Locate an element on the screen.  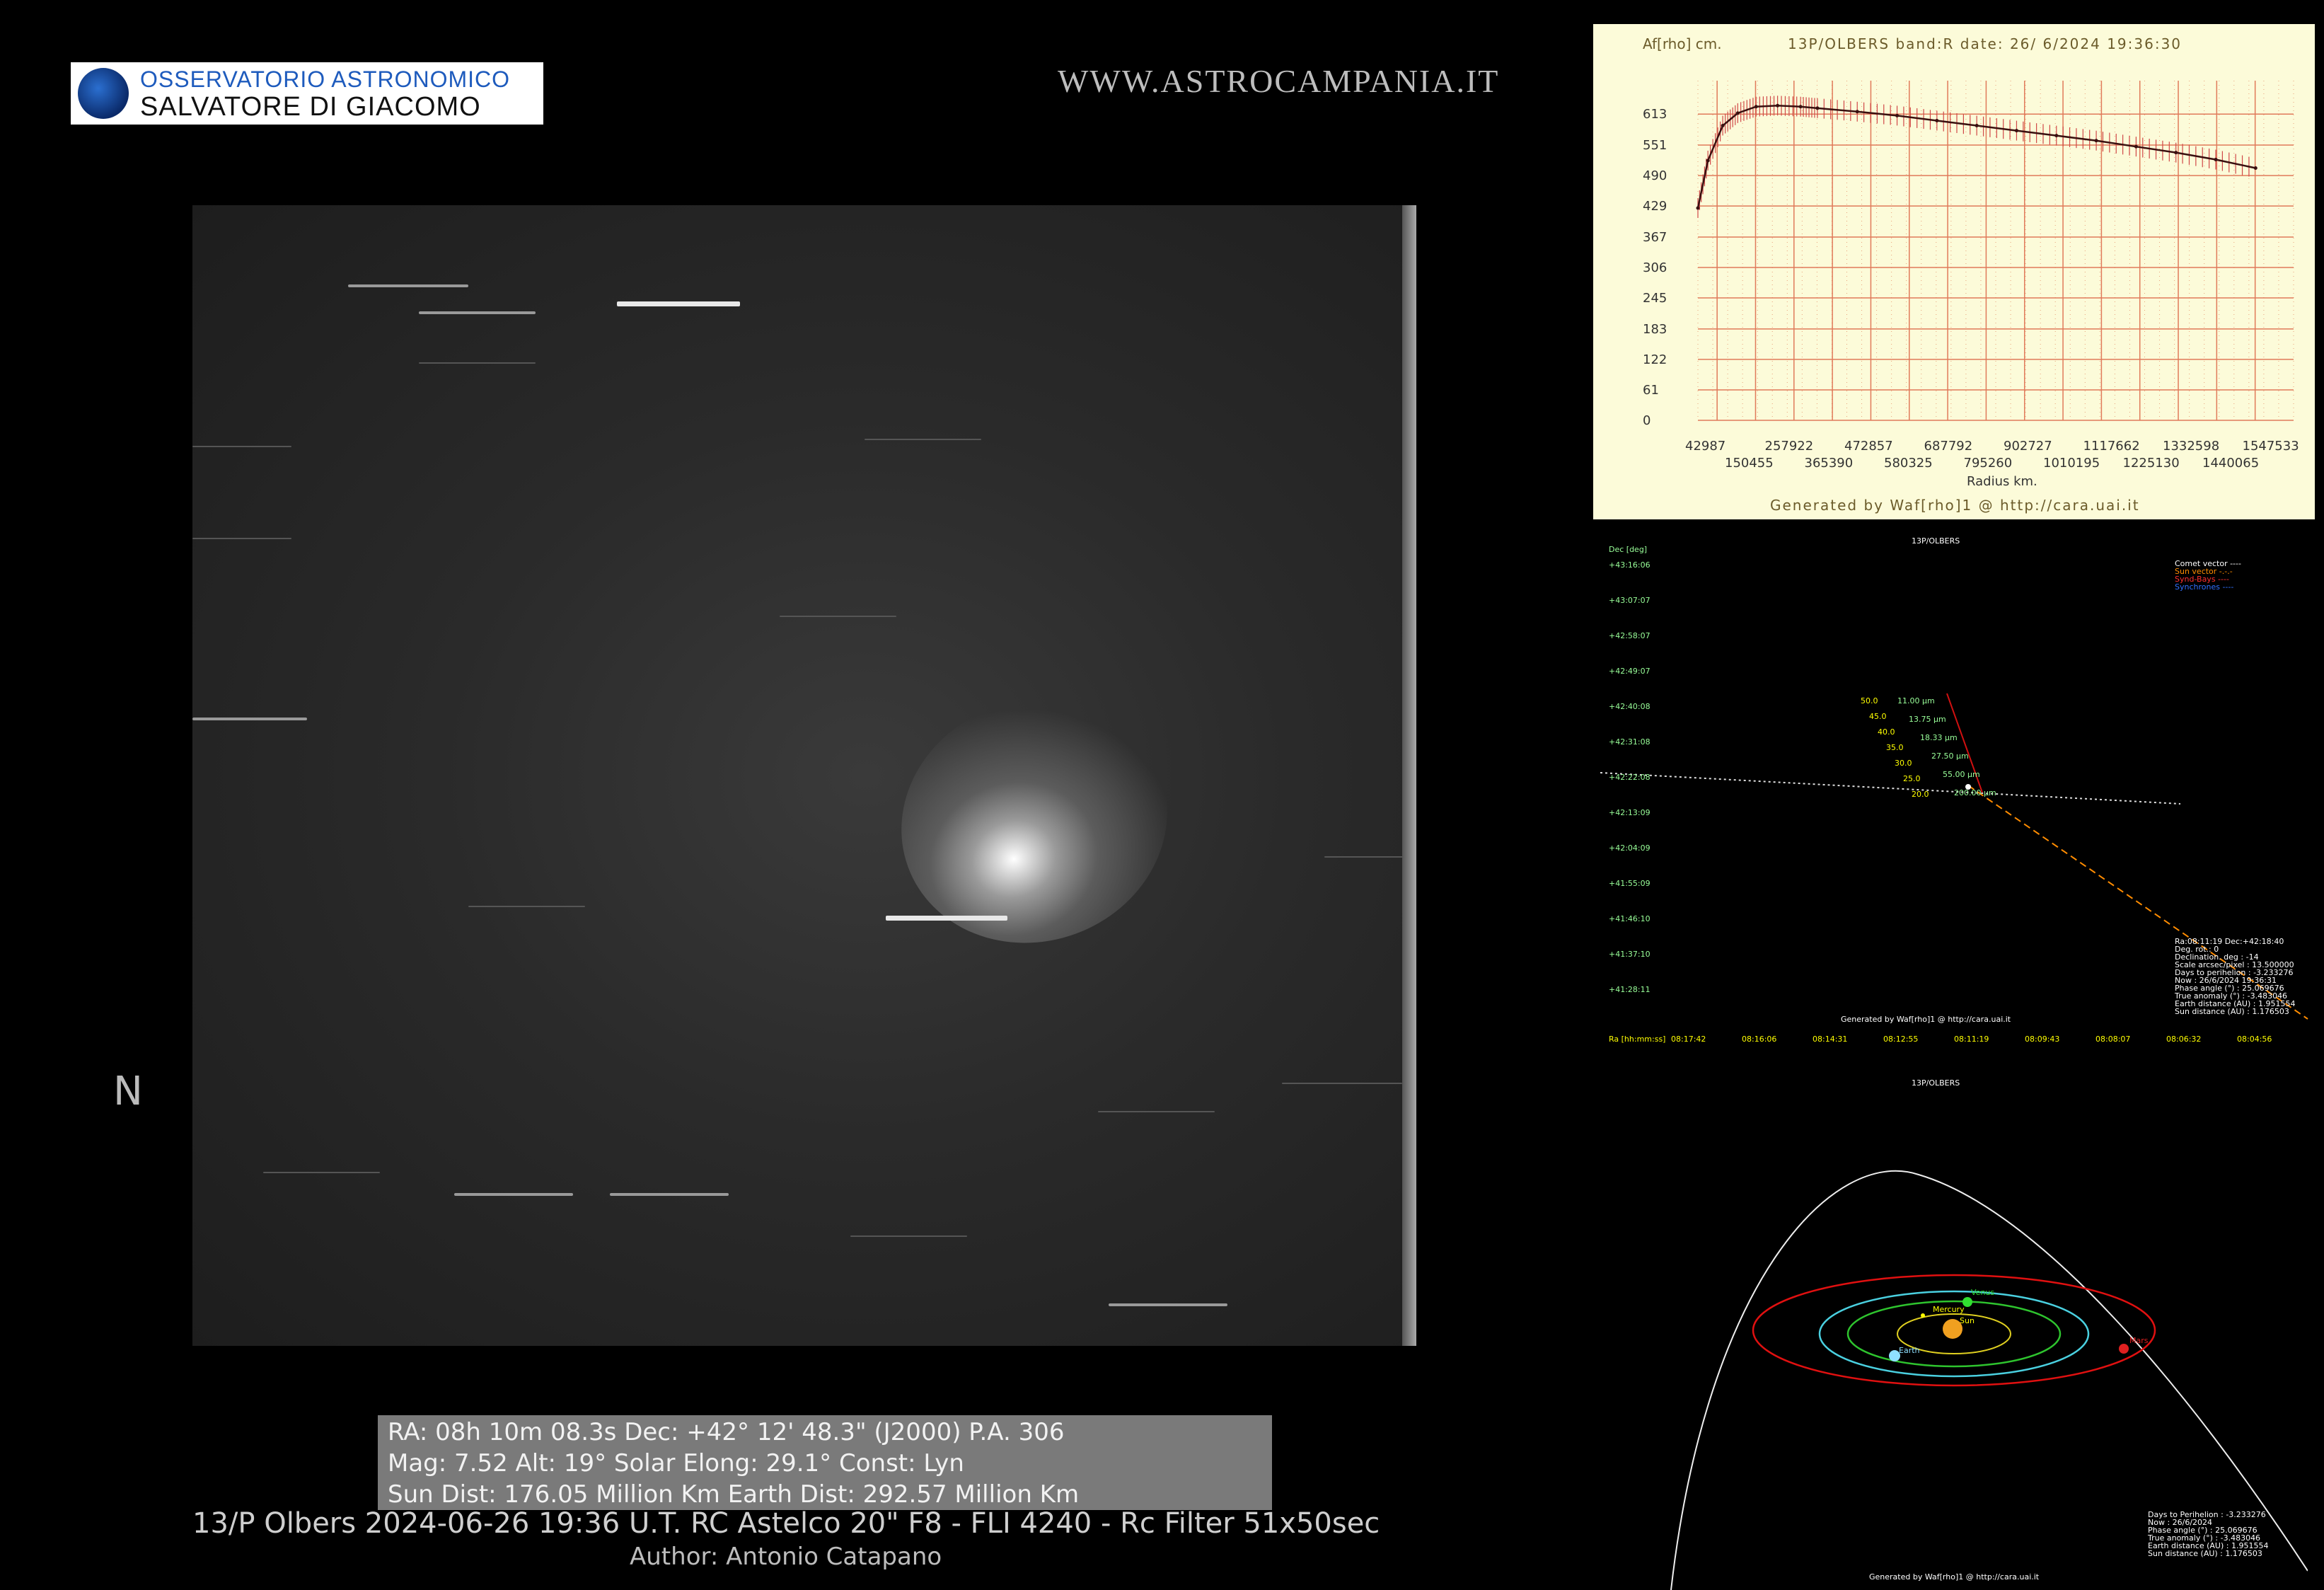
x-tick-label: 795260 is located at coordinates (1988, 464).